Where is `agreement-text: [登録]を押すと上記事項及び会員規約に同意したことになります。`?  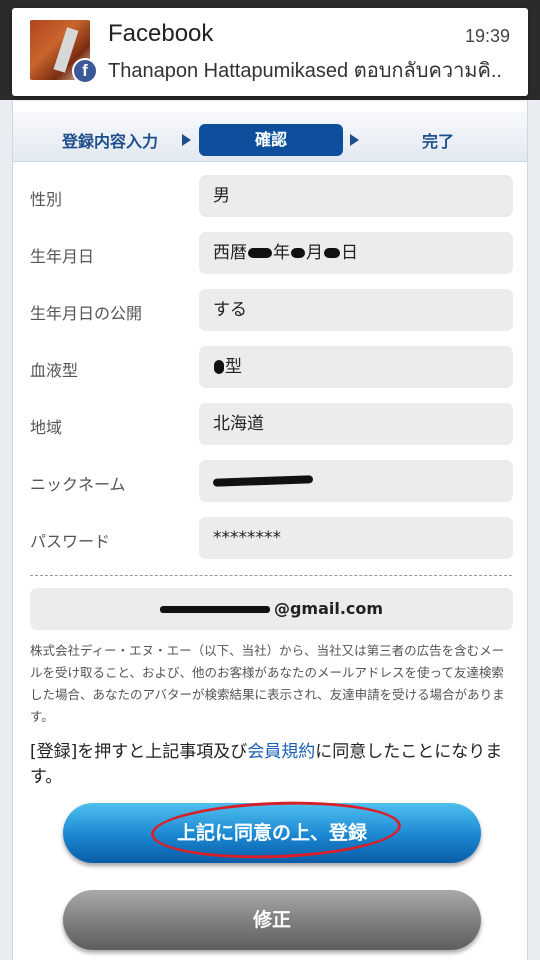
agreement-text: [登録]を押すと上記事項及び会員規約に同意したことになります。 is located at coordinates (275, 765).